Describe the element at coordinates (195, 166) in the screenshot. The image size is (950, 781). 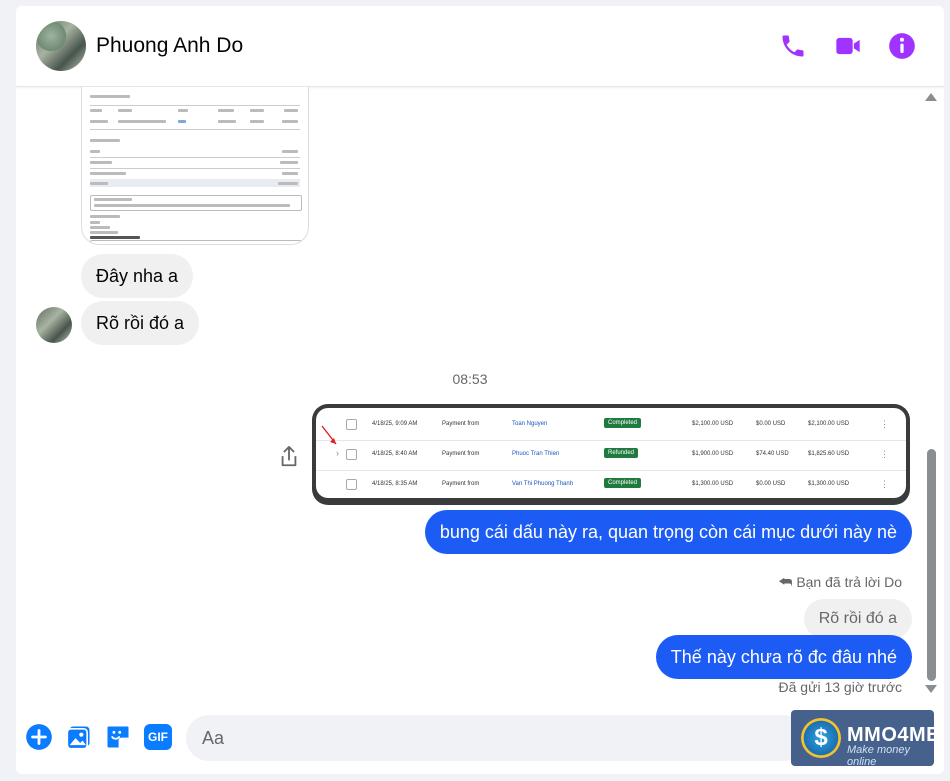
I see `received-document-image` at that location.